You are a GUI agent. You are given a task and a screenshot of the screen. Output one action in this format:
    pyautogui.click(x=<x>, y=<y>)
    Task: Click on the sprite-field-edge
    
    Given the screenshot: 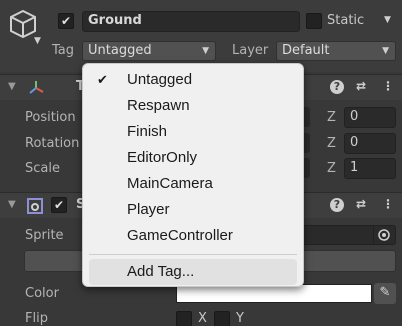 What is the action you would take?
    pyautogui.click(x=337, y=235)
    